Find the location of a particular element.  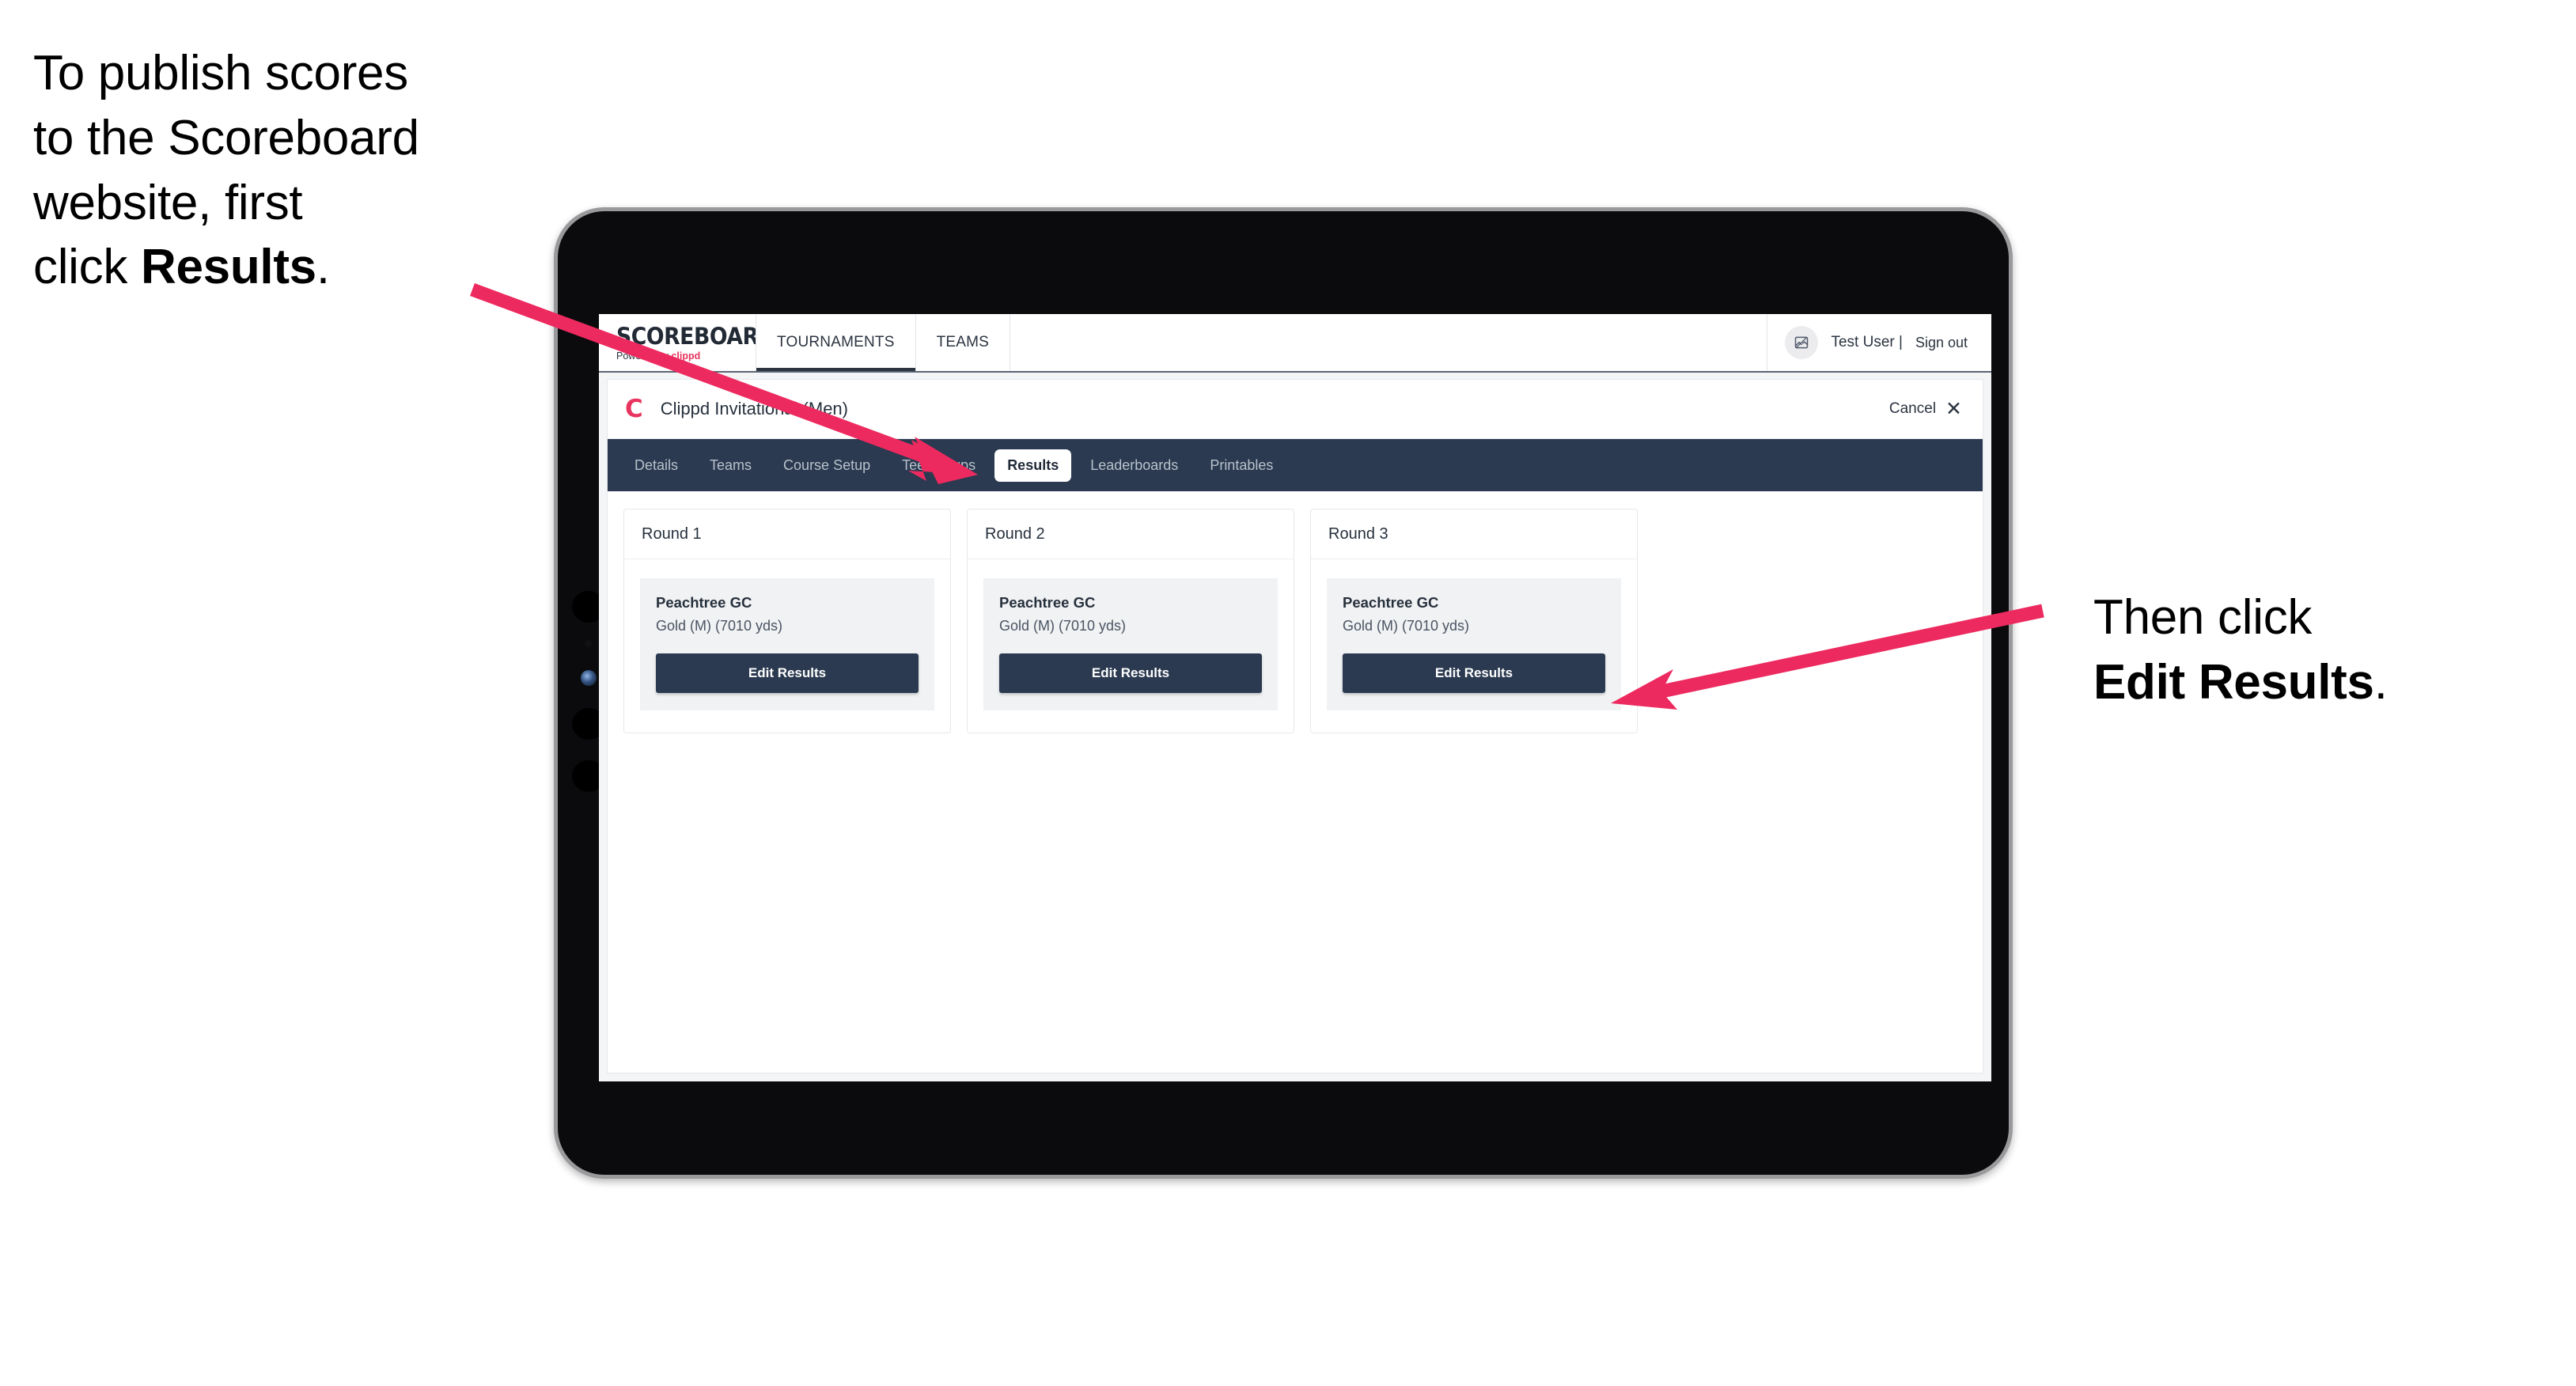

avatar is located at coordinates (1802, 342).